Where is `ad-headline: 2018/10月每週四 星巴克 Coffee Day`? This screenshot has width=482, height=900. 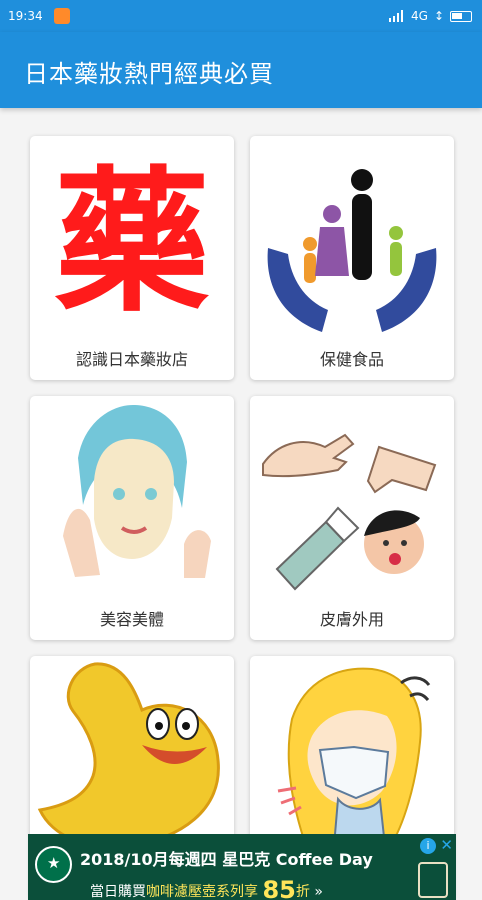 ad-headline: 2018/10月每週四 星巴克 Coffee Day is located at coordinates (226, 858).